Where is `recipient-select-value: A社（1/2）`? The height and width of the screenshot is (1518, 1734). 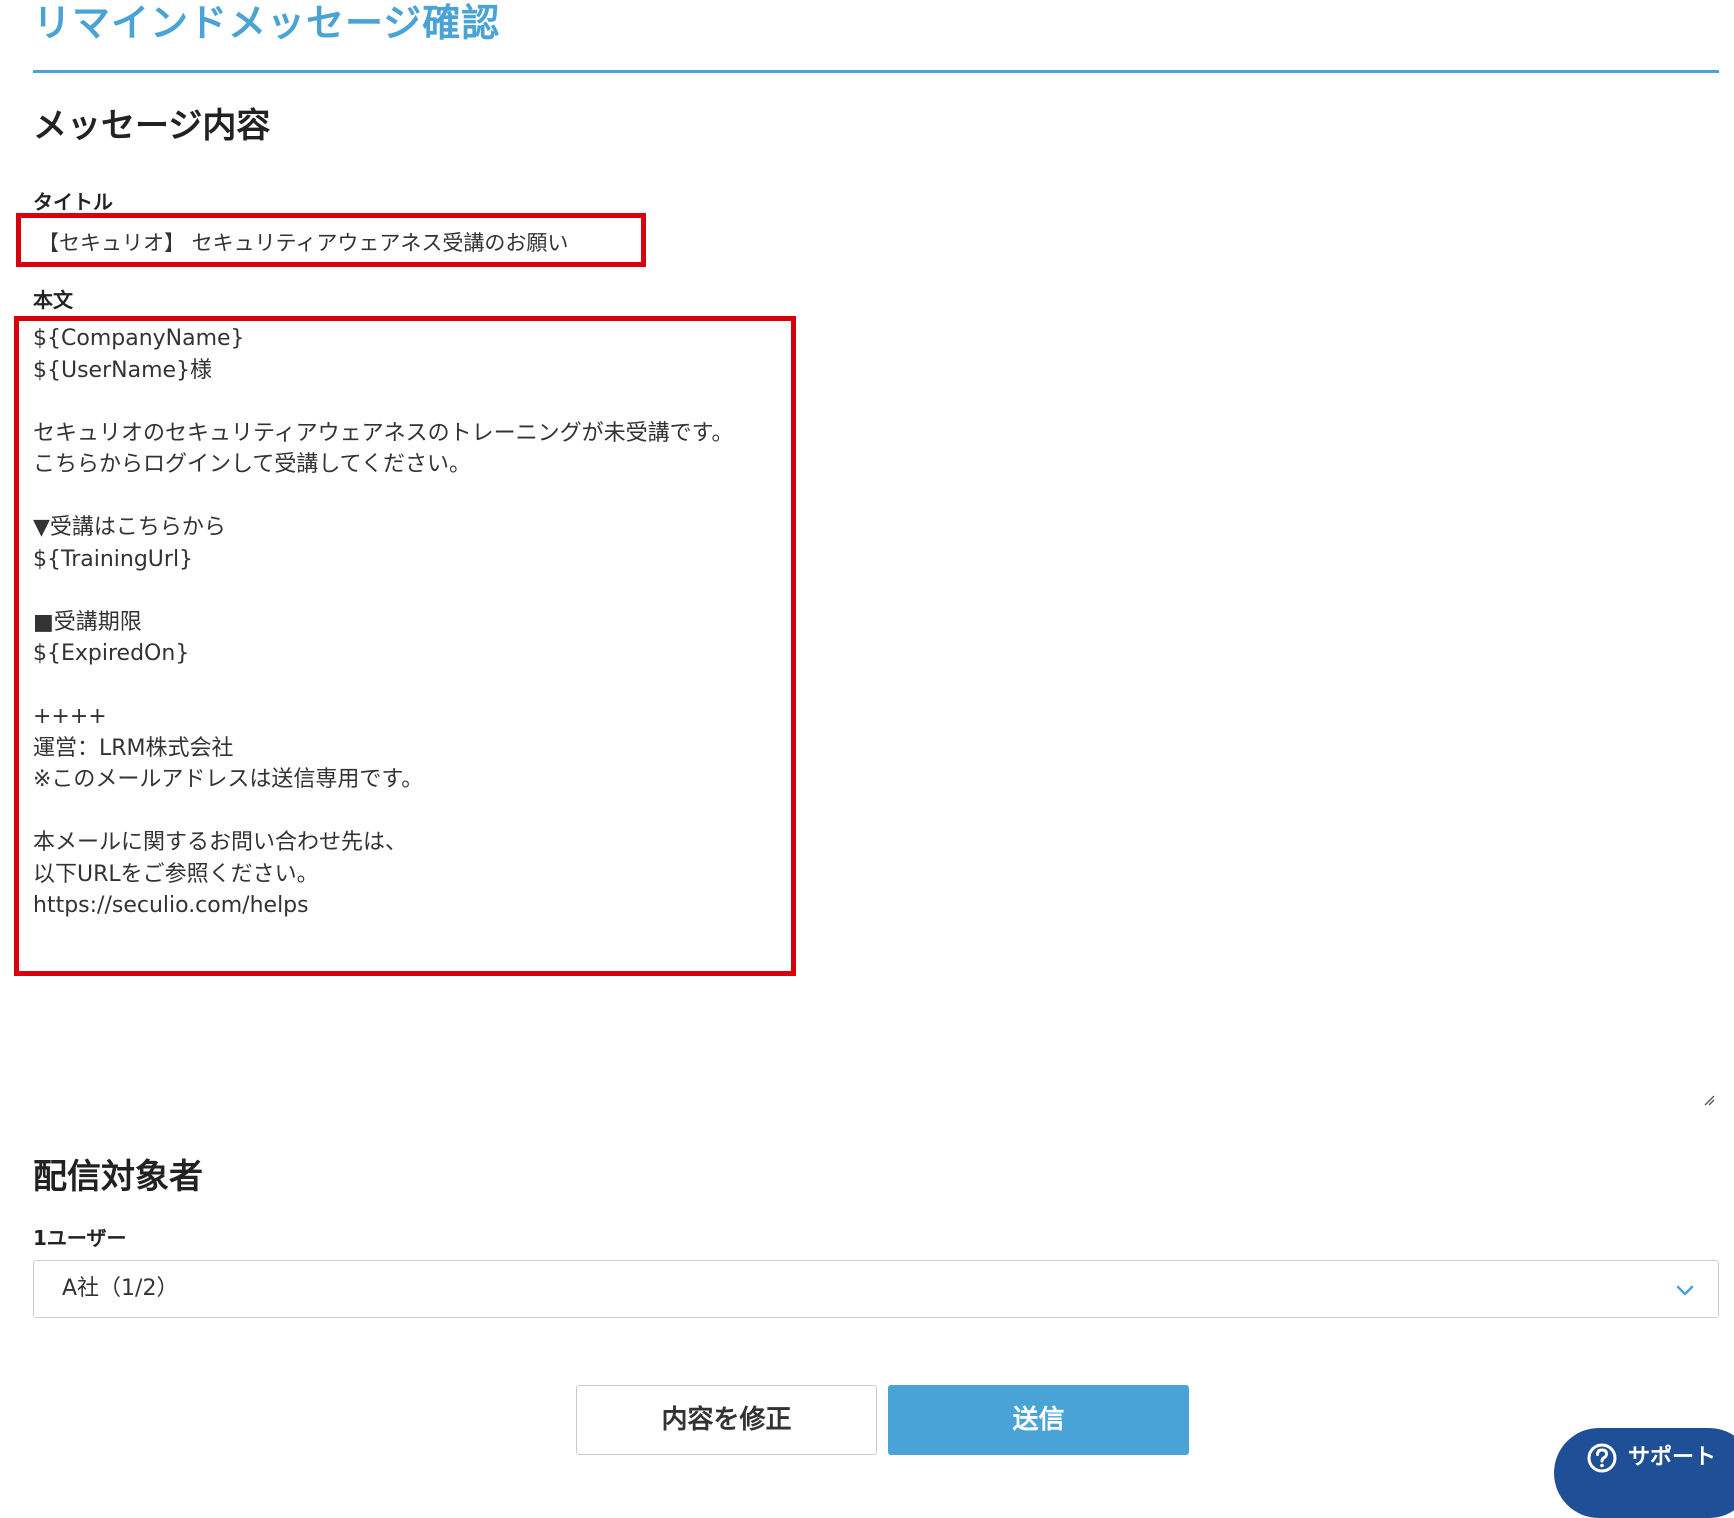
recipient-select-value: A社（1/2） is located at coordinates (120, 1288).